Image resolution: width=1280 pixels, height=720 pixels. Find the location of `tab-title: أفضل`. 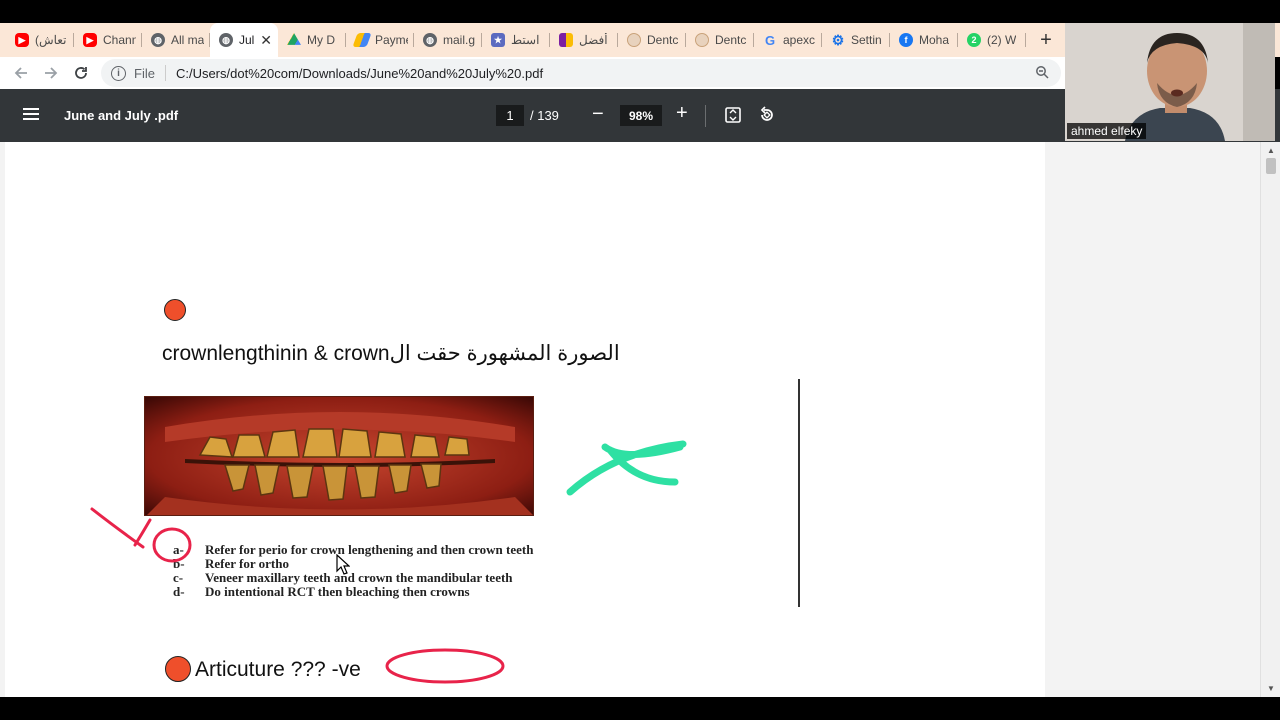

tab-title: أفضل is located at coordinates (593, 40).